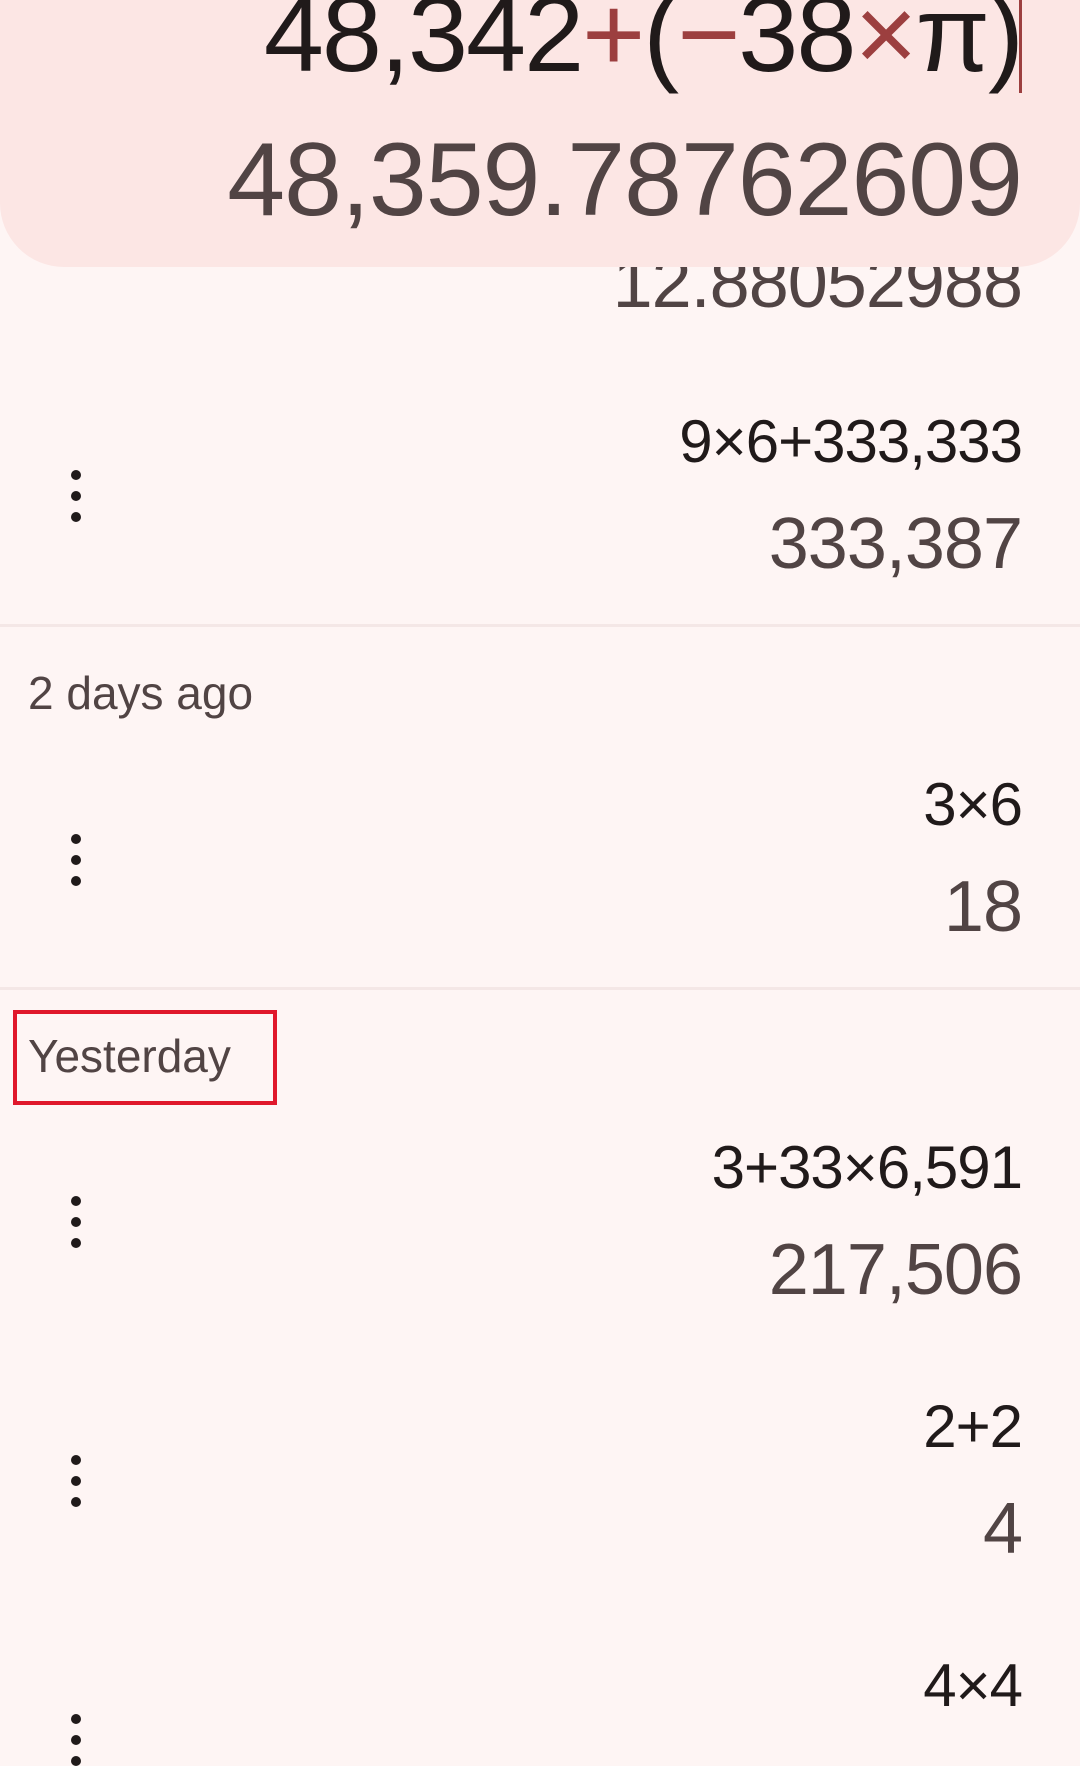 Image resolution: width=1080 pixels, height=1766 pixels. Describe the element at coordinates (797, 47) in the screenshot. I see `formula-number: 38` at that location.